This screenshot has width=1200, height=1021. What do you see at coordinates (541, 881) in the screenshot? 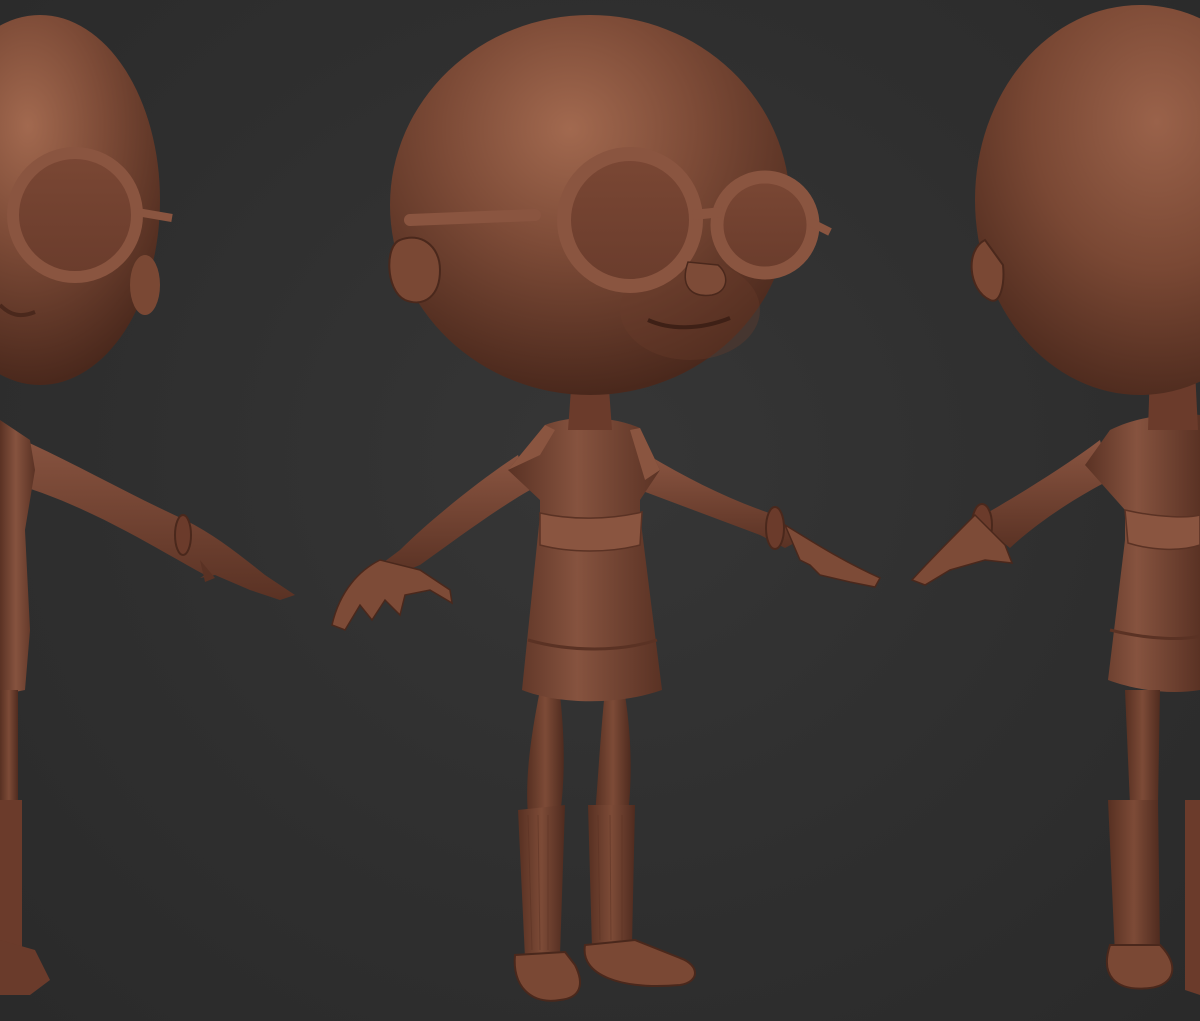
I see `front-right-sock` at bounding box center [541, 881].